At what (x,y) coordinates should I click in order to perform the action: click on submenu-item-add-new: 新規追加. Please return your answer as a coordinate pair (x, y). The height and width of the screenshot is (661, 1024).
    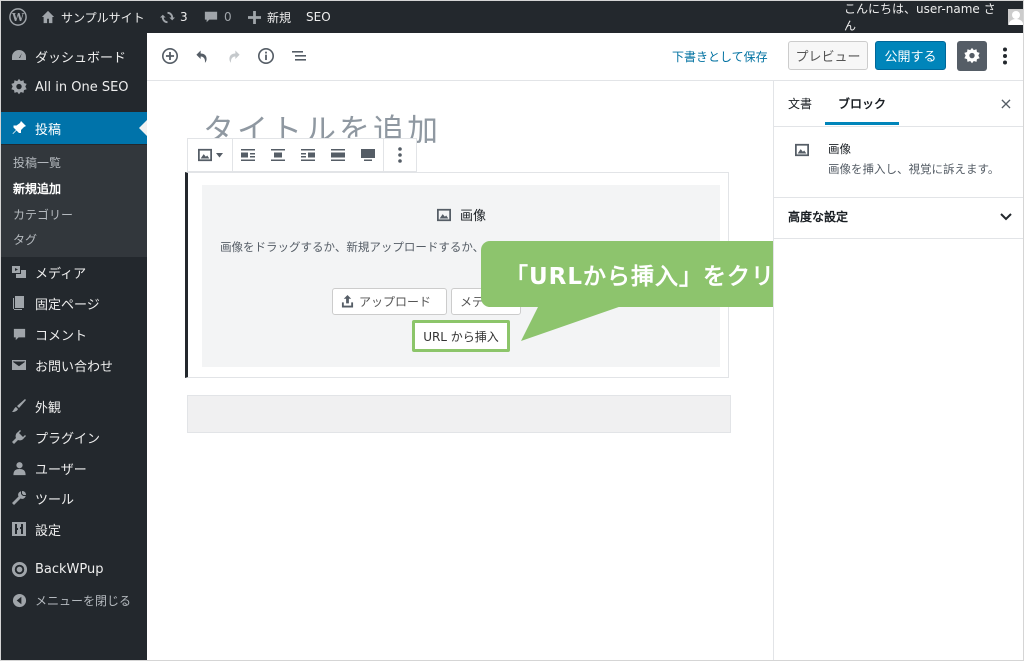
    Looking at the image, I should click on (37, 188).